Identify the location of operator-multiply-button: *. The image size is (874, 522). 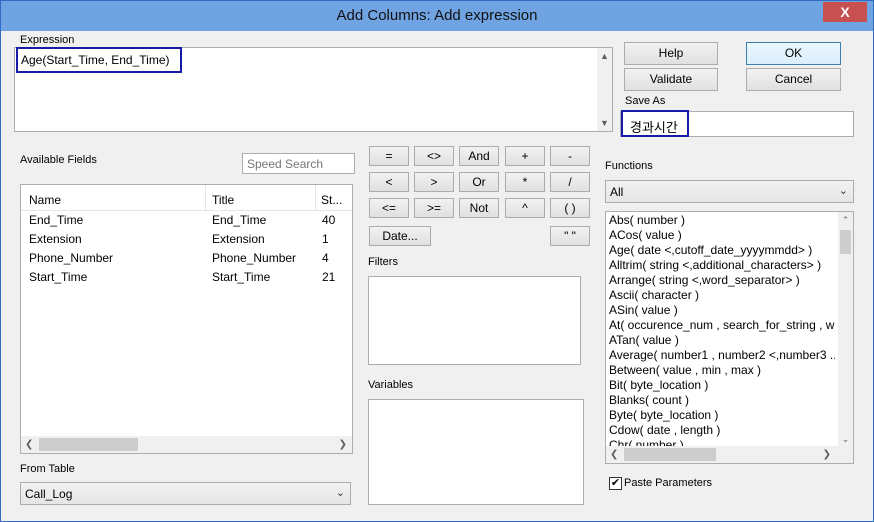
(525, 182).